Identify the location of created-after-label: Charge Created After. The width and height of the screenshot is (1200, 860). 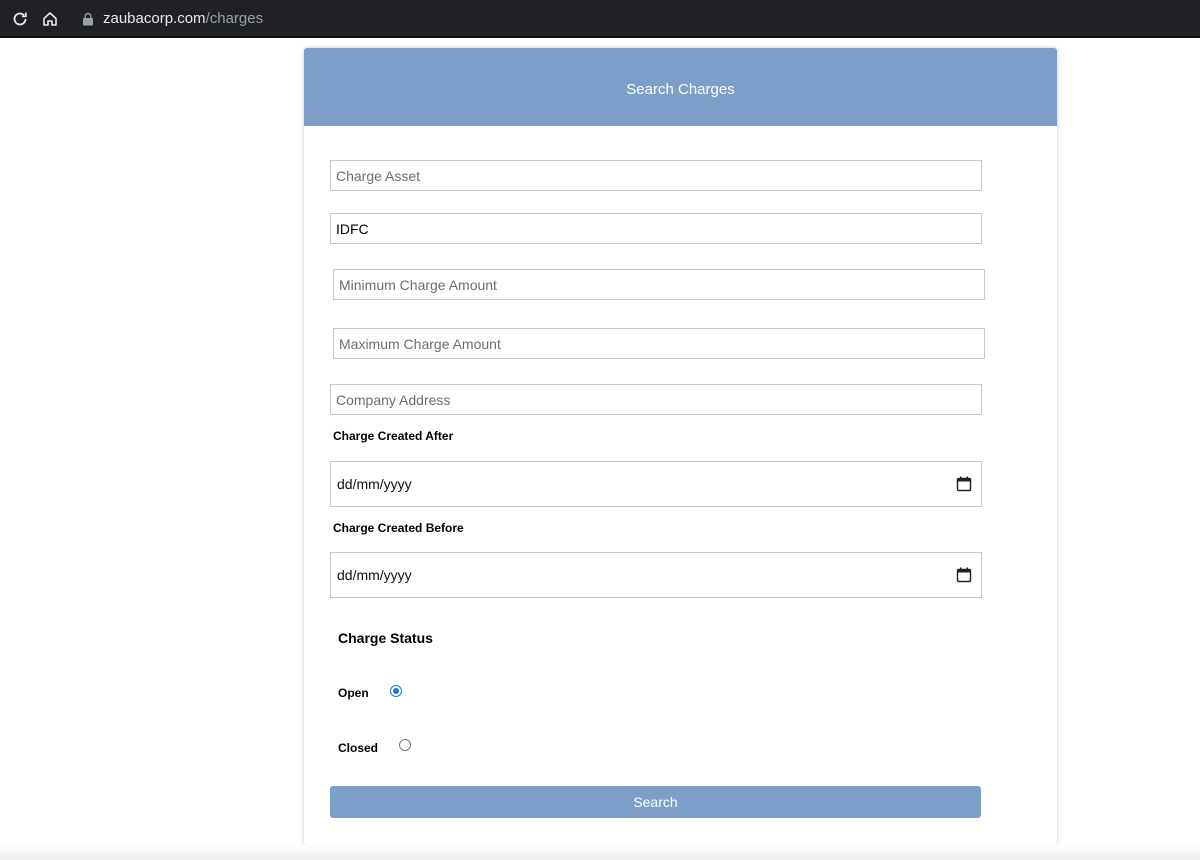
(393, 436).